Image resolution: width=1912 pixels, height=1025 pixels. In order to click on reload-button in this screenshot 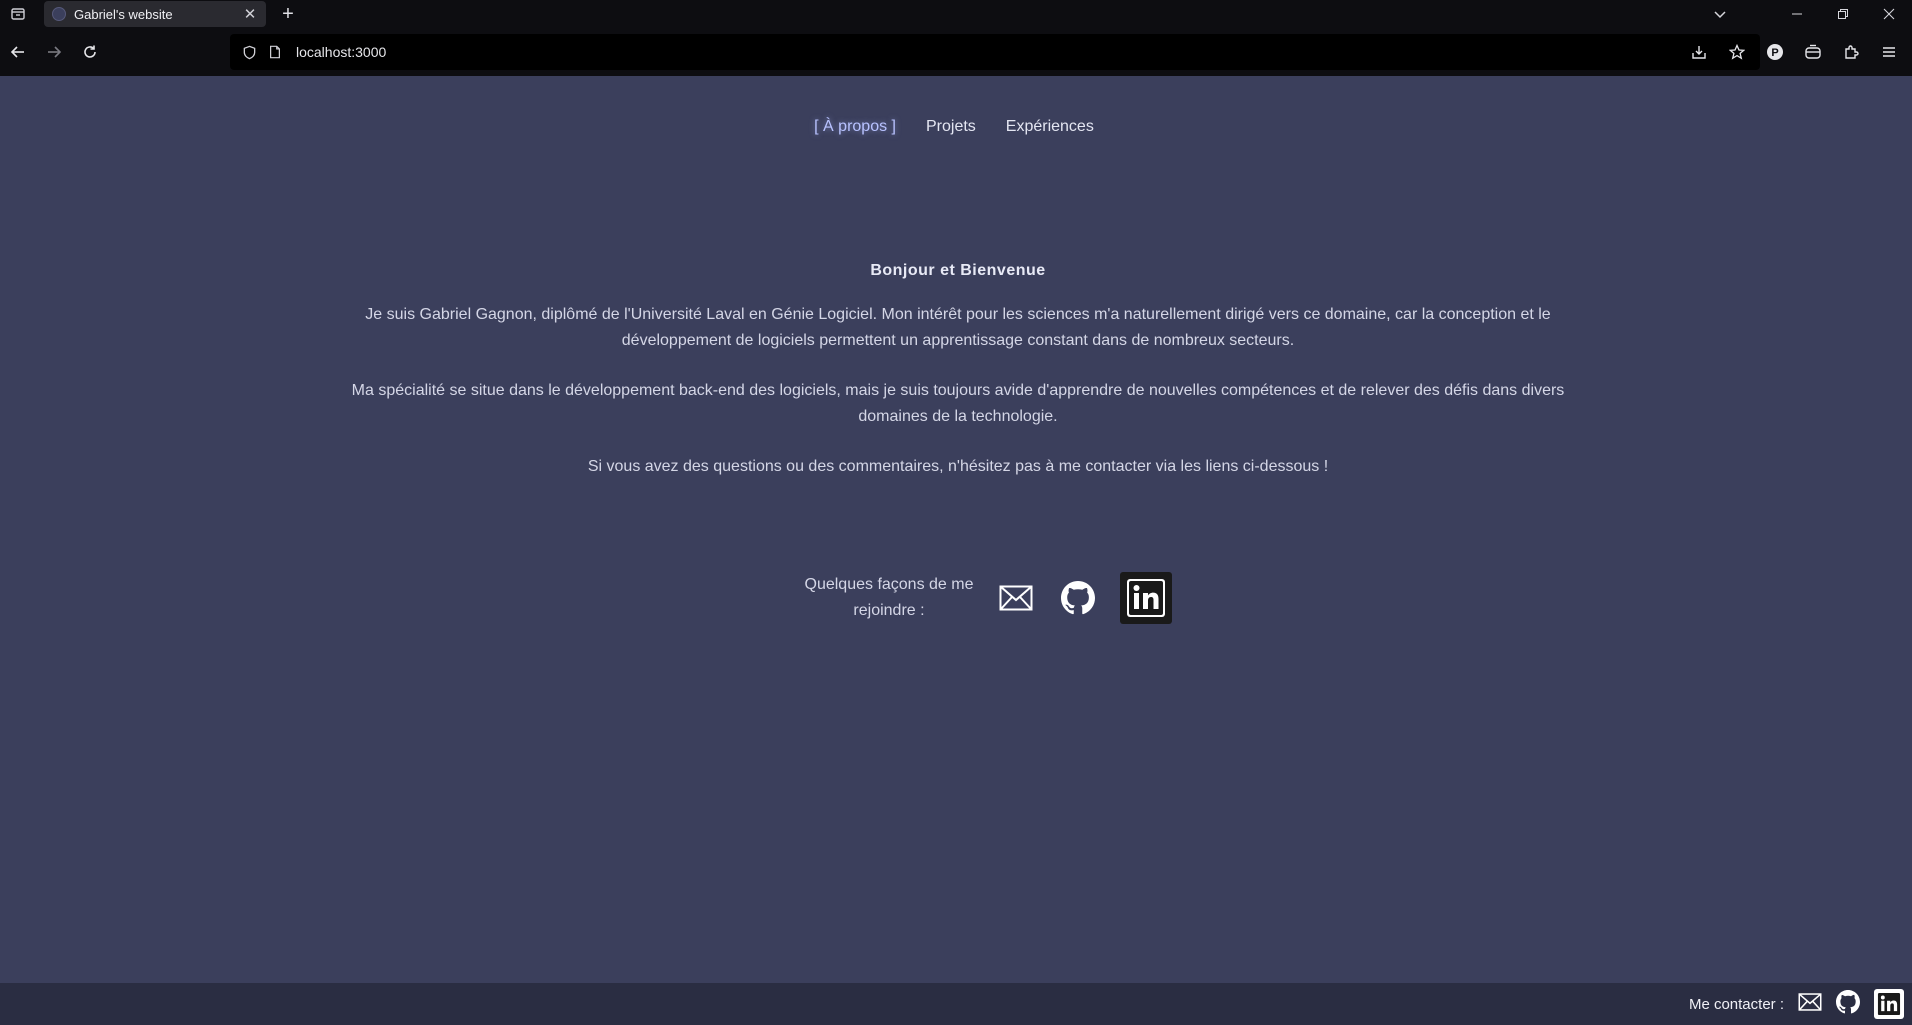, I will do `click(90, 52)`.